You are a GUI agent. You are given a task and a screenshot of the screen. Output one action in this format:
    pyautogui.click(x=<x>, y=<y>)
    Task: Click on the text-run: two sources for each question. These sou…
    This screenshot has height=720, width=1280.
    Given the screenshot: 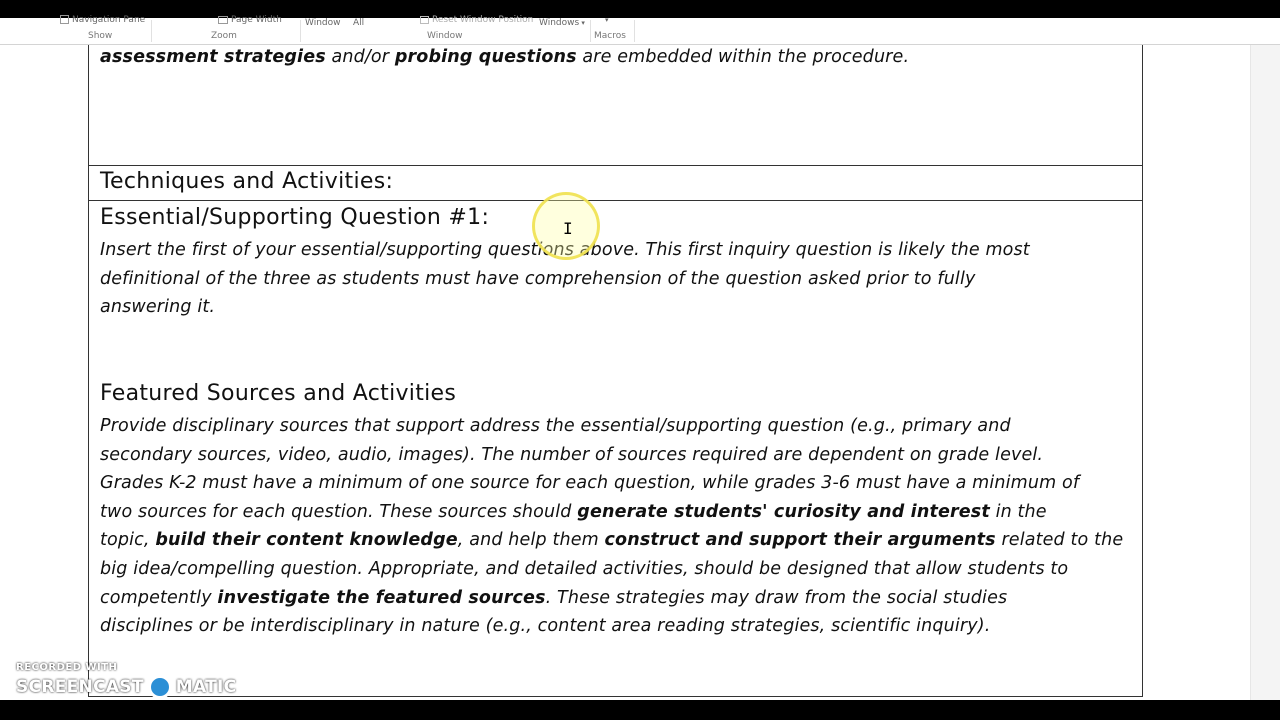 What is the action you would take?
    pyautogui.click(x=339, y=511)
    